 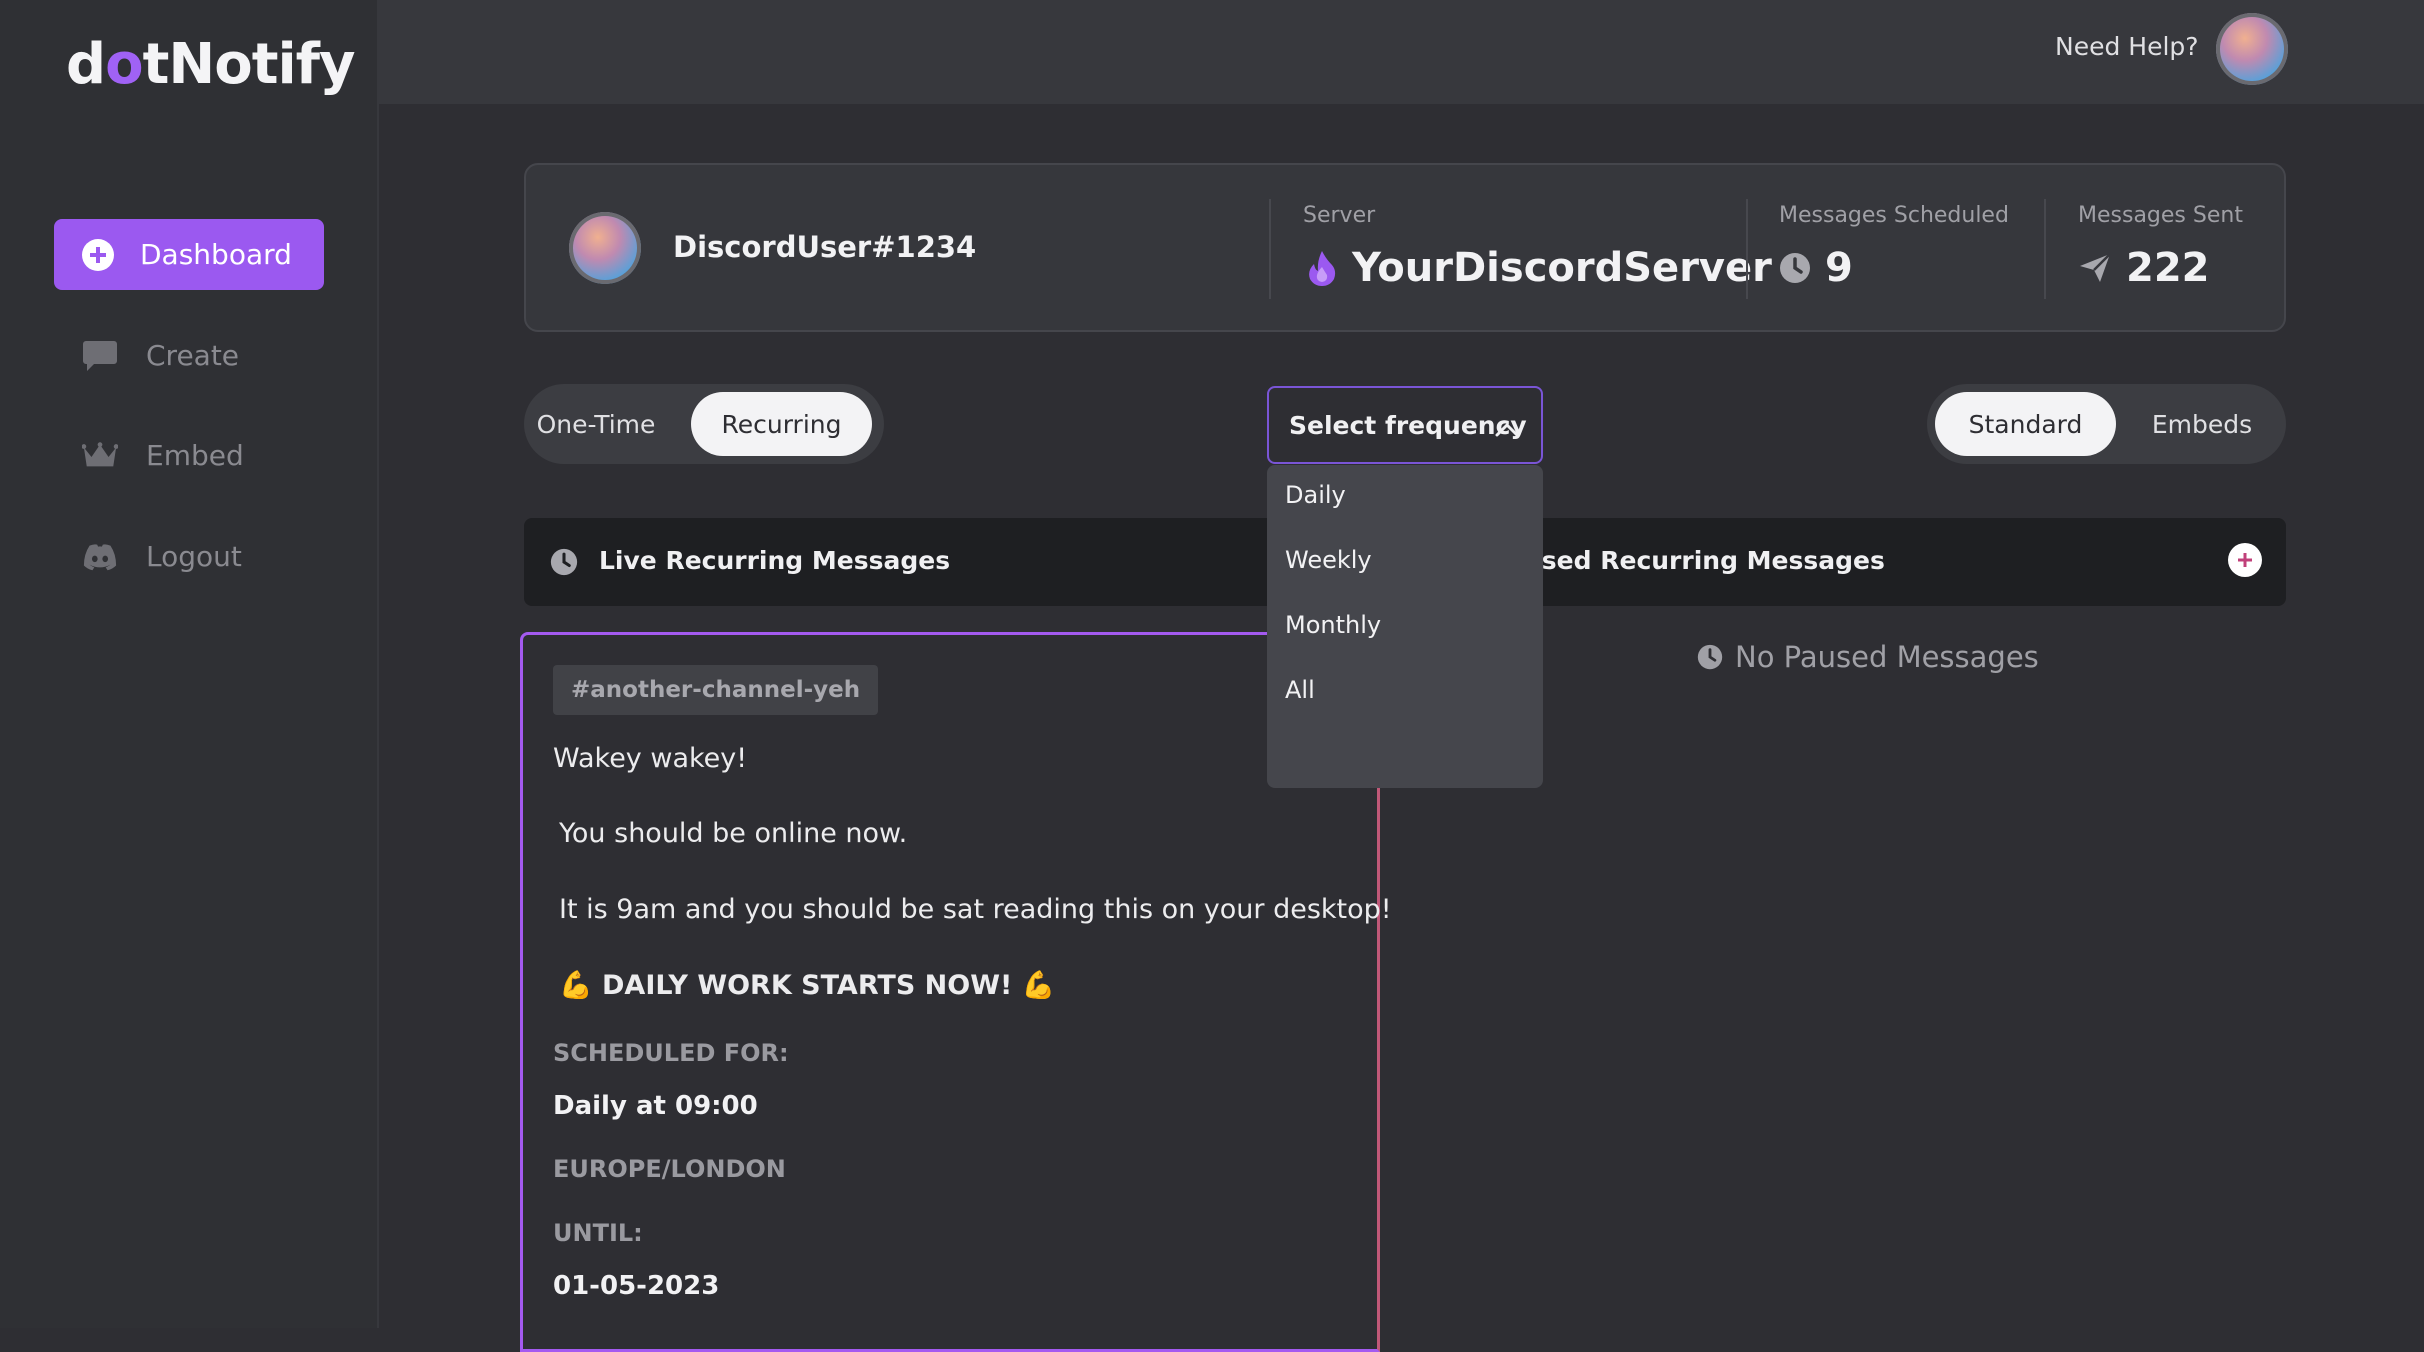 I want to click on server-label: Server, so click(x=1339, y=215).